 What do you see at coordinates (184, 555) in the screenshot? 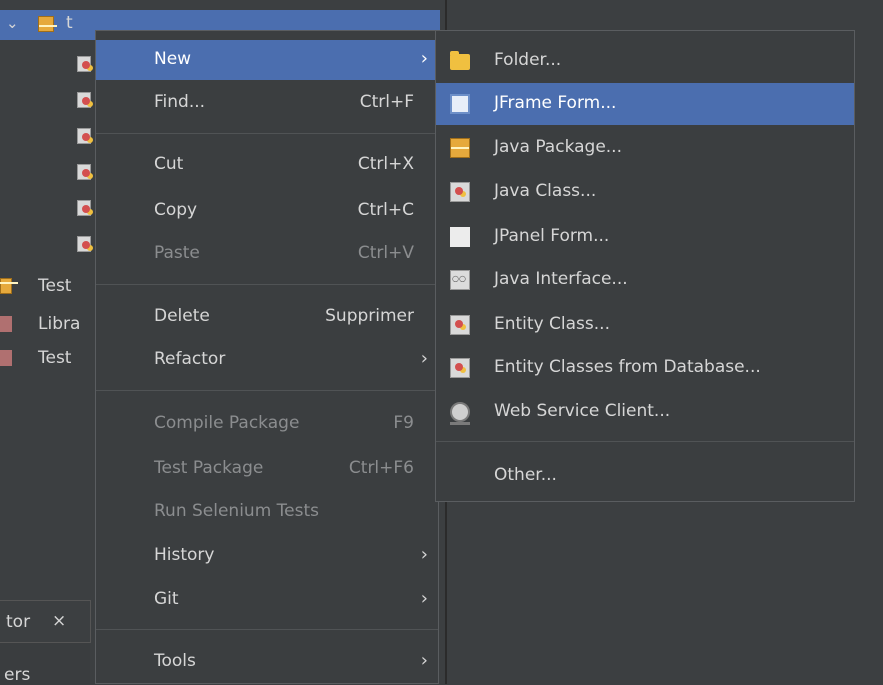
I see `menu-item-label: History` at bounding box center [184, 555].